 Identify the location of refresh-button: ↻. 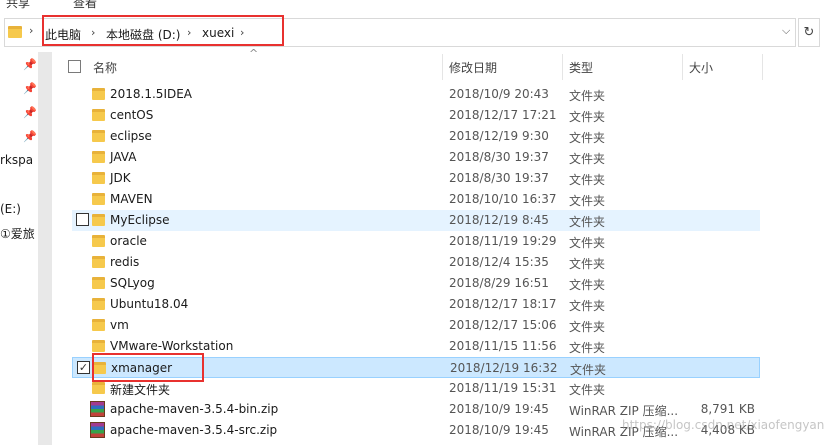
(809, 32).